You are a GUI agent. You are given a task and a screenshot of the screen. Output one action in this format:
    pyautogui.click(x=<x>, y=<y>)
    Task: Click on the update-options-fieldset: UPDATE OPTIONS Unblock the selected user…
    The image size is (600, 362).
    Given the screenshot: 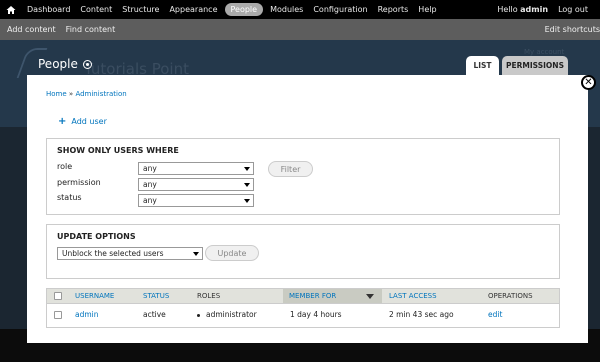 What is the action you would take?
    pyautogui.click(x=303, y=251)
    